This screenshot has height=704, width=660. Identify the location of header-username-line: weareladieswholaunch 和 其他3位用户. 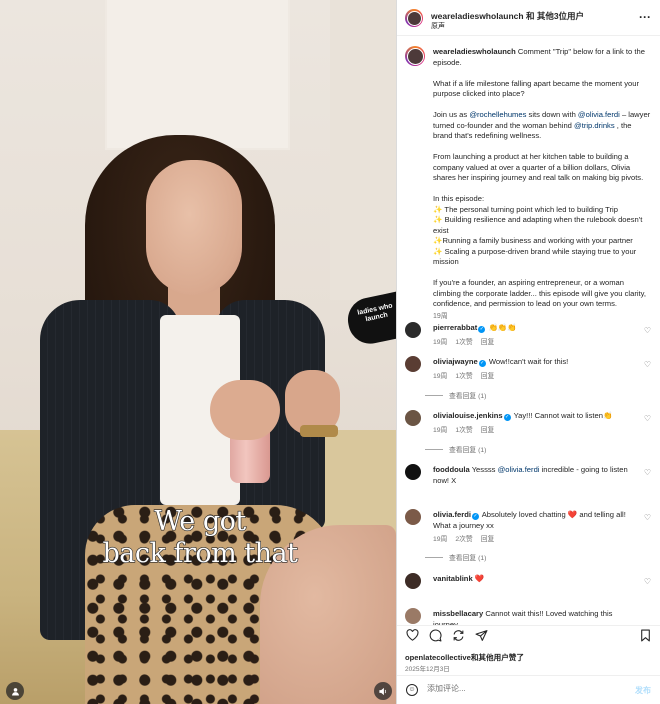
(507, 16).